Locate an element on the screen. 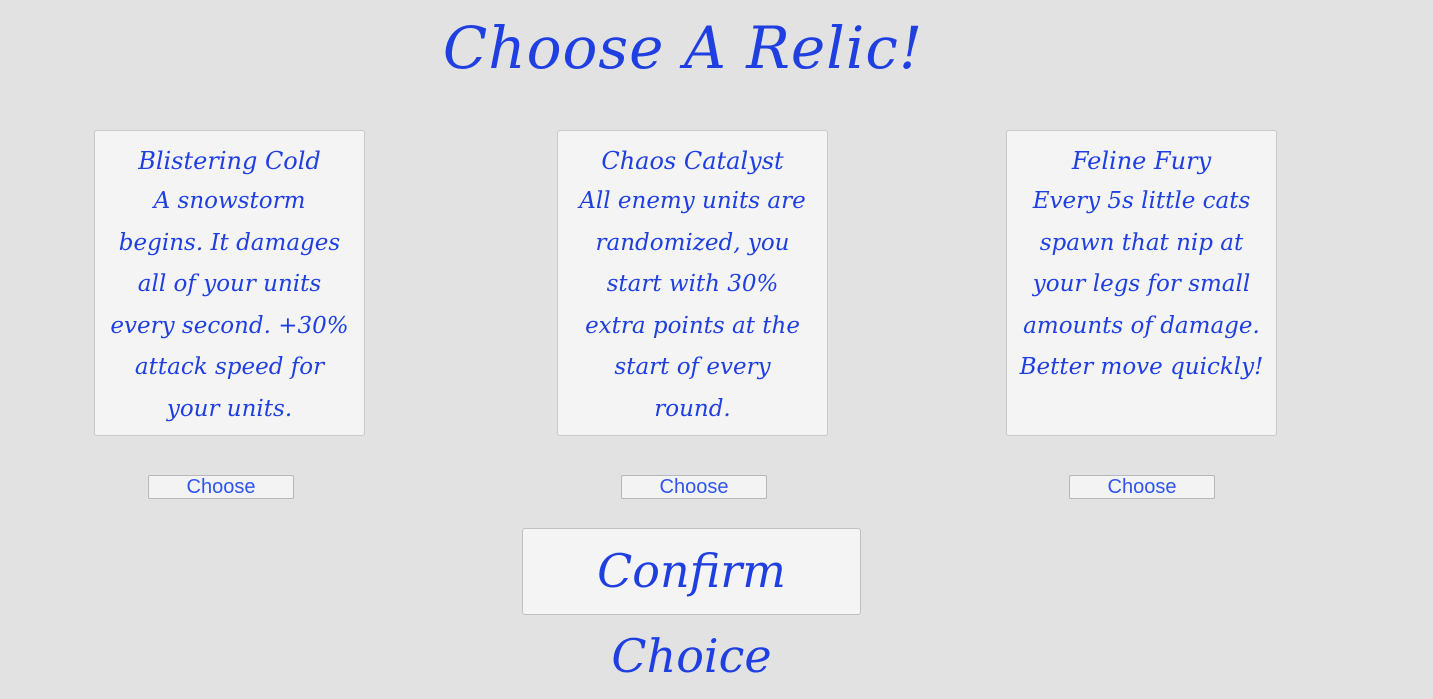 The height and width of the screenshot is (699, 1433). choose-button-chaos-catalyst: Choose is located at coordinates (694, 487).